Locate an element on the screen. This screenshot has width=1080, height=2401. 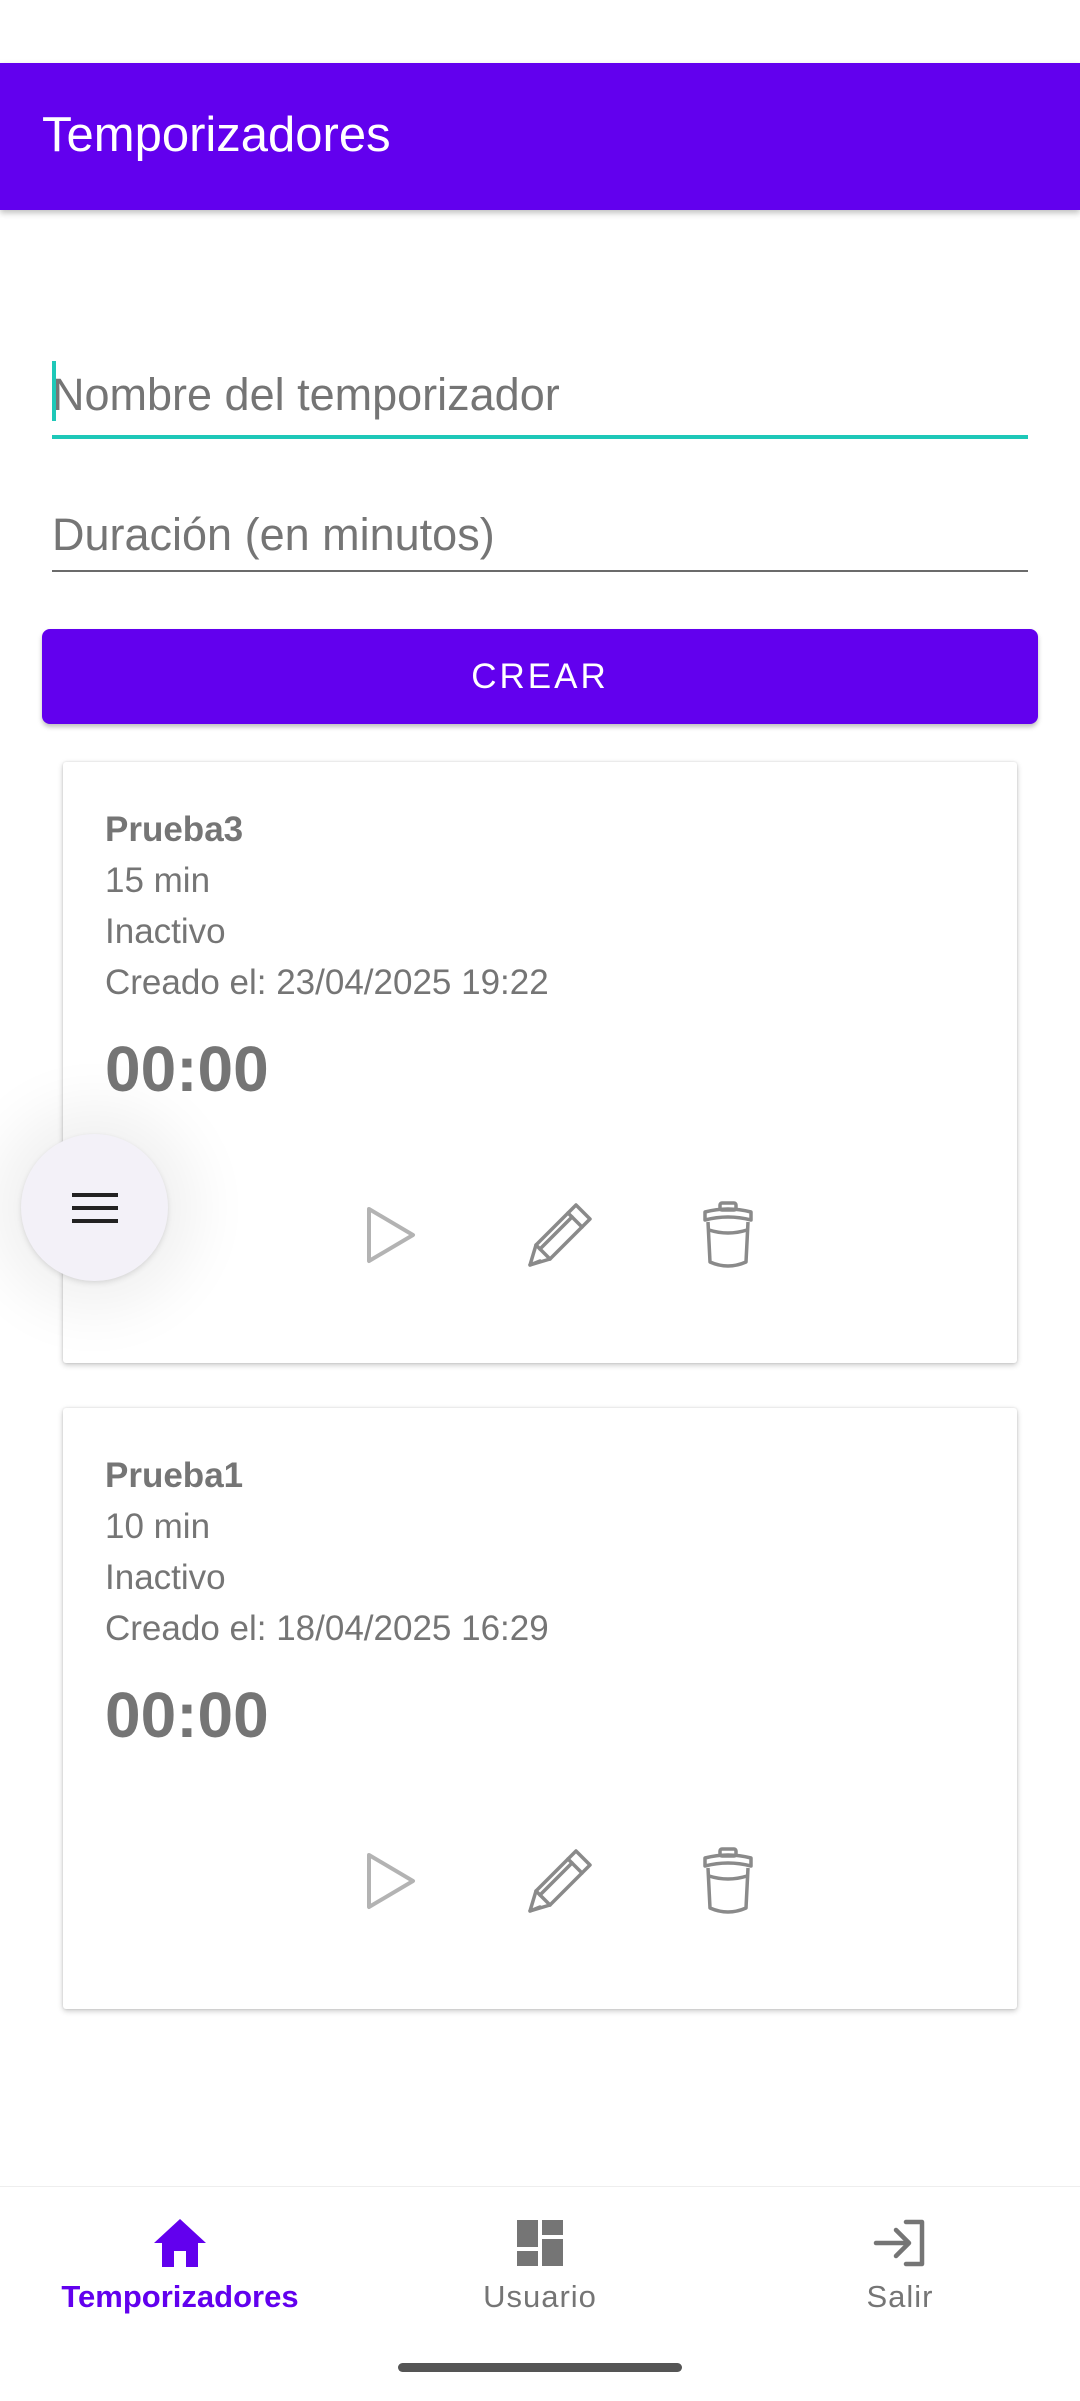
text-caret is located at coordinates (54, 391).